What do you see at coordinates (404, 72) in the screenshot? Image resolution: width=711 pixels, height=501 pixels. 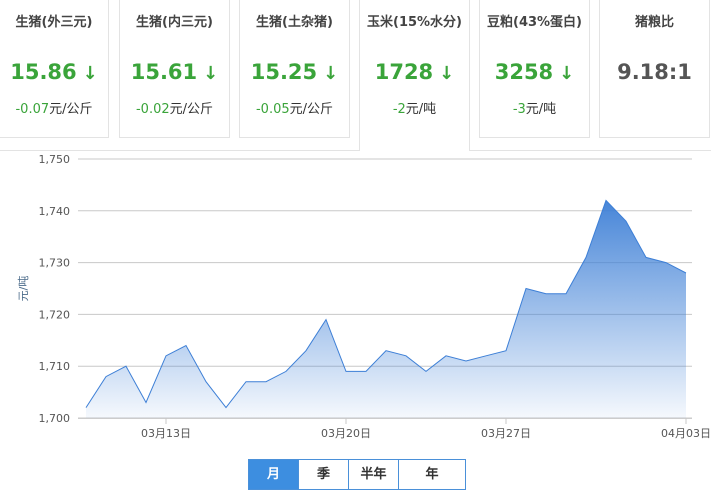 I see `price-value: 1728` at bounding box center [404, 72].